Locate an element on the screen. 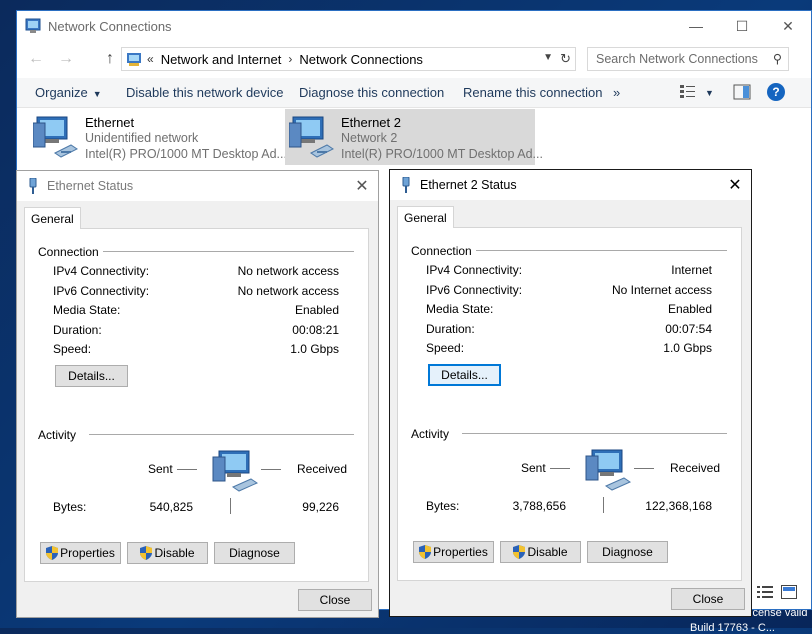 The image size is (812, 634). view-toggle-group is located at coordinates (777, 592).